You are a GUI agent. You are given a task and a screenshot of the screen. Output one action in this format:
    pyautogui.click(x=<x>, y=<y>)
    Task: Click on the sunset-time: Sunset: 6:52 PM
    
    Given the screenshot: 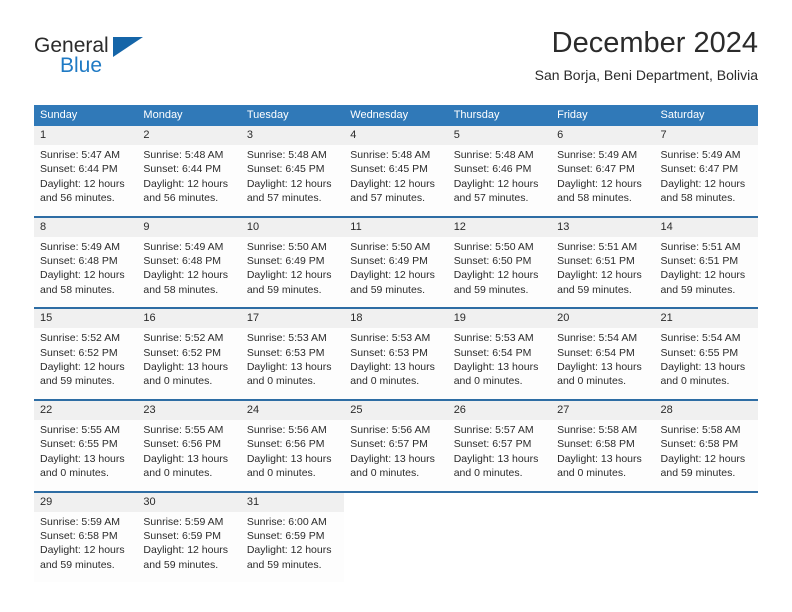 What is the action you would take?
    pyautogui.click(x=182, y=352)
    